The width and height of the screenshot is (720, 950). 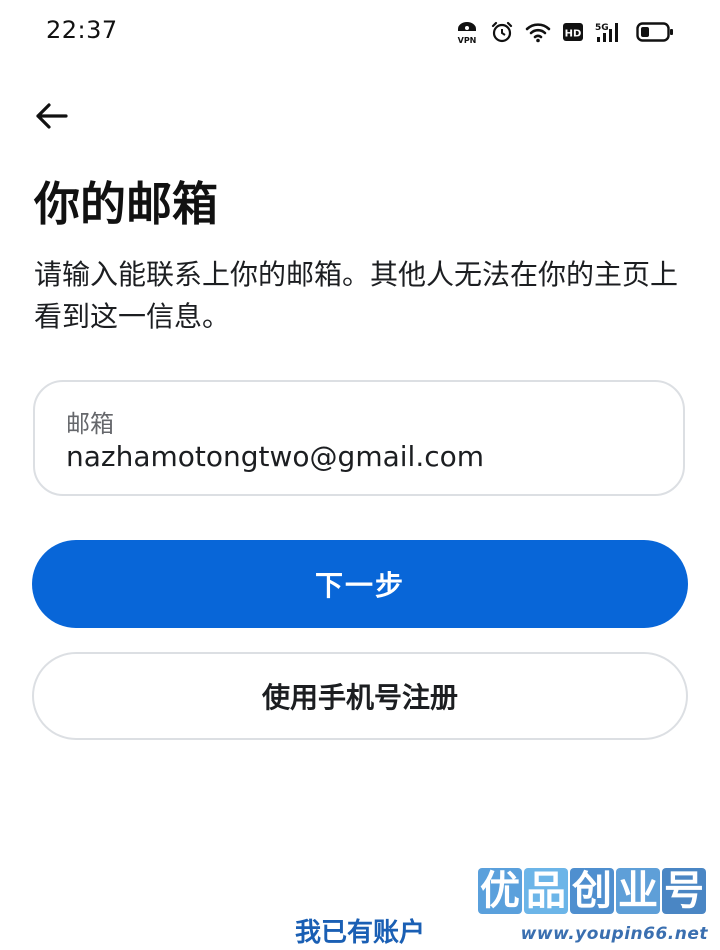 What do you see at coordinates (360, 584) in the screenshot?
I see `next-button: 下一步` at bounding box center [360, 584].